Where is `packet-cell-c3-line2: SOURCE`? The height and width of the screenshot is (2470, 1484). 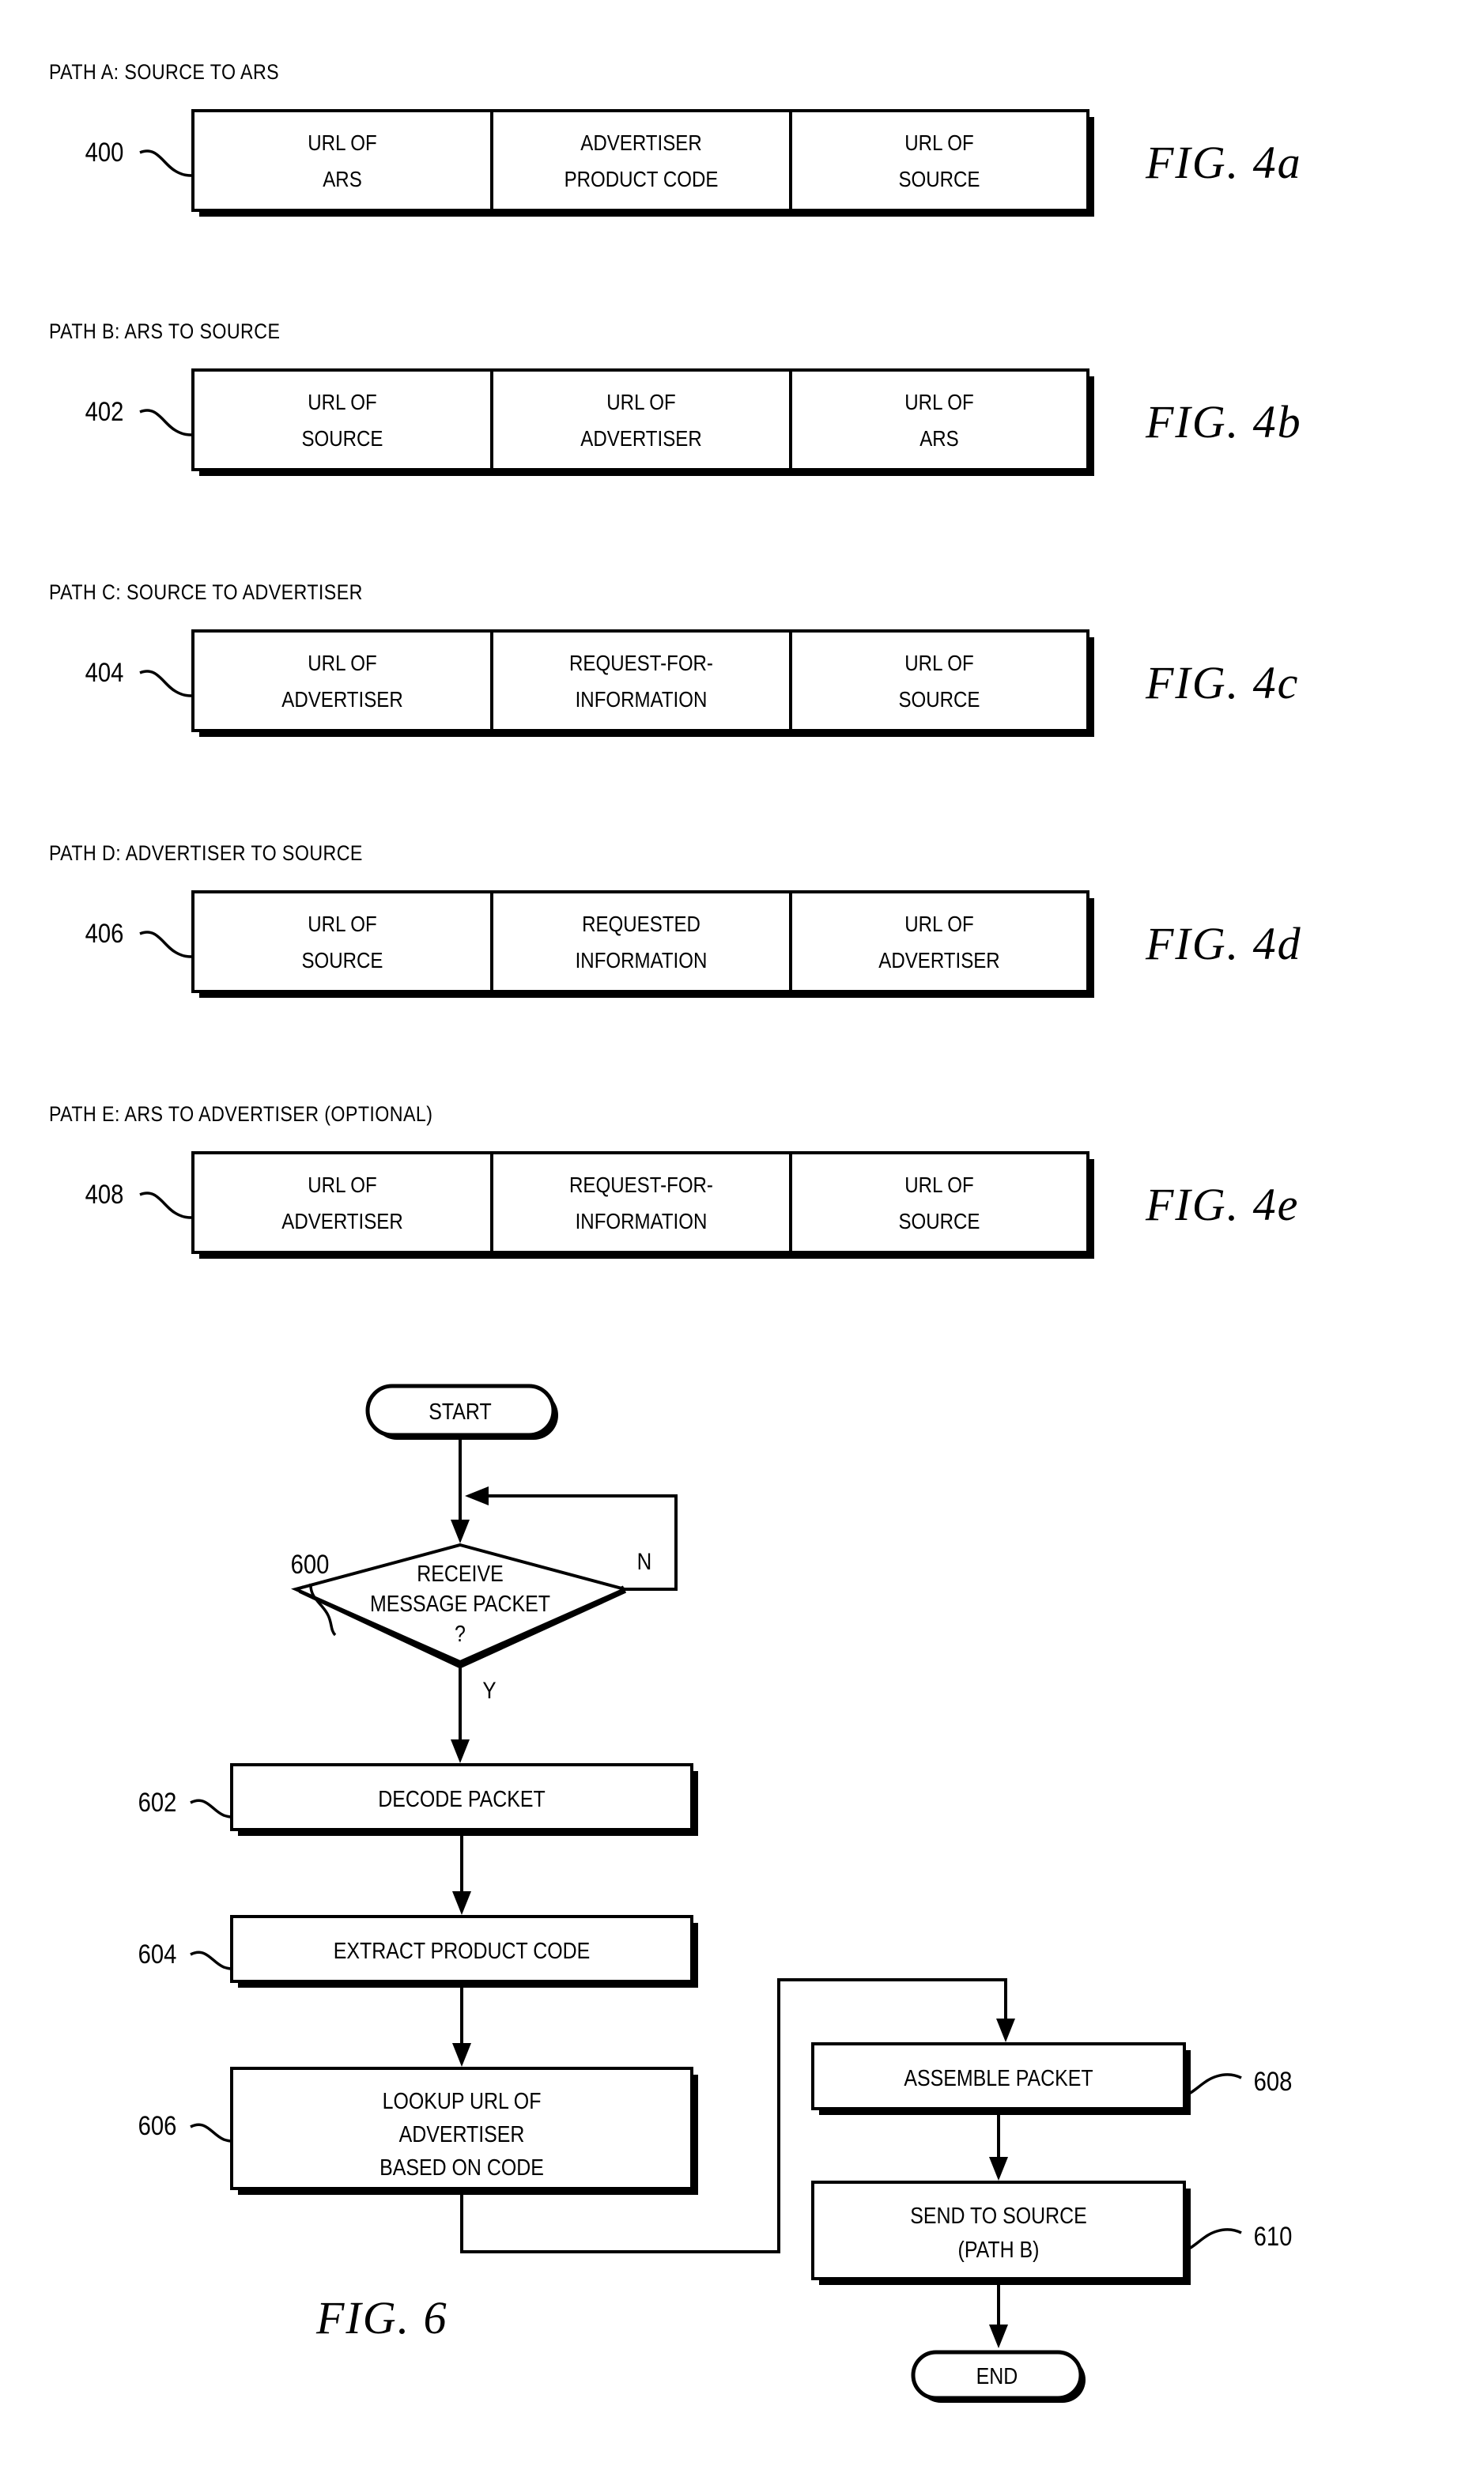
packet-cell-c3-line2: SOURCE is located at coordinates (939, 699).